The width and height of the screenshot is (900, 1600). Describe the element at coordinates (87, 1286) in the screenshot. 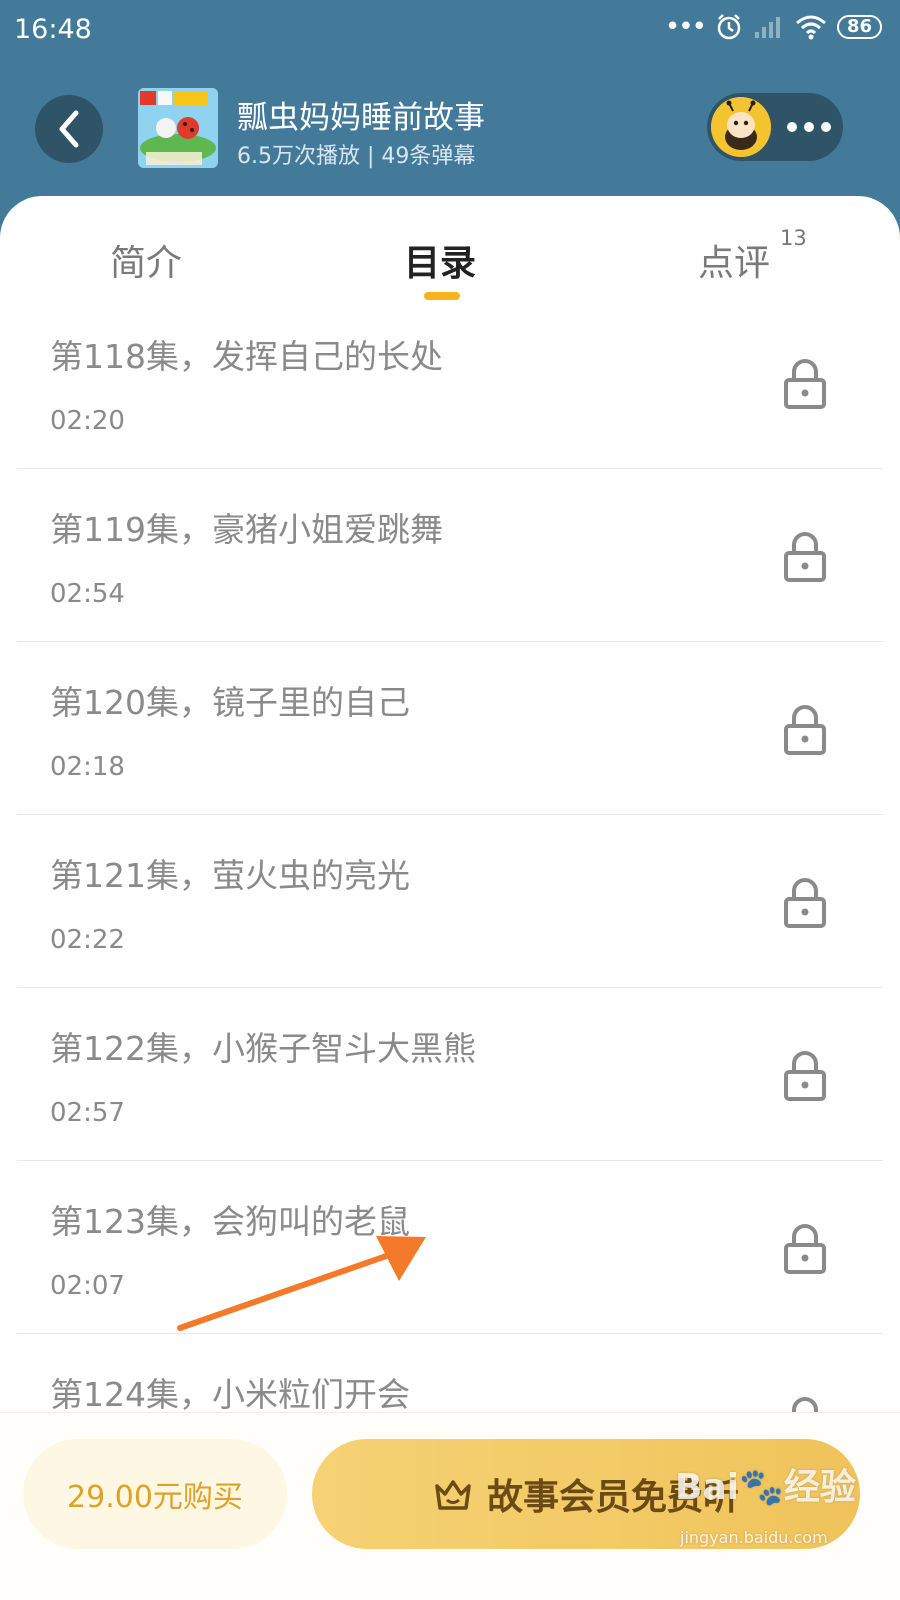

I see `episode-duration: 02:07` at that location.